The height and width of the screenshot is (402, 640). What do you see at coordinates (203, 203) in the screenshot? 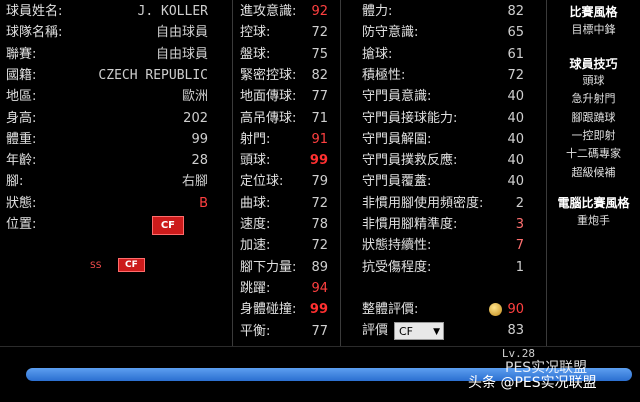
I see `profile-row-9-value: B` at bounding box center [203, 203].